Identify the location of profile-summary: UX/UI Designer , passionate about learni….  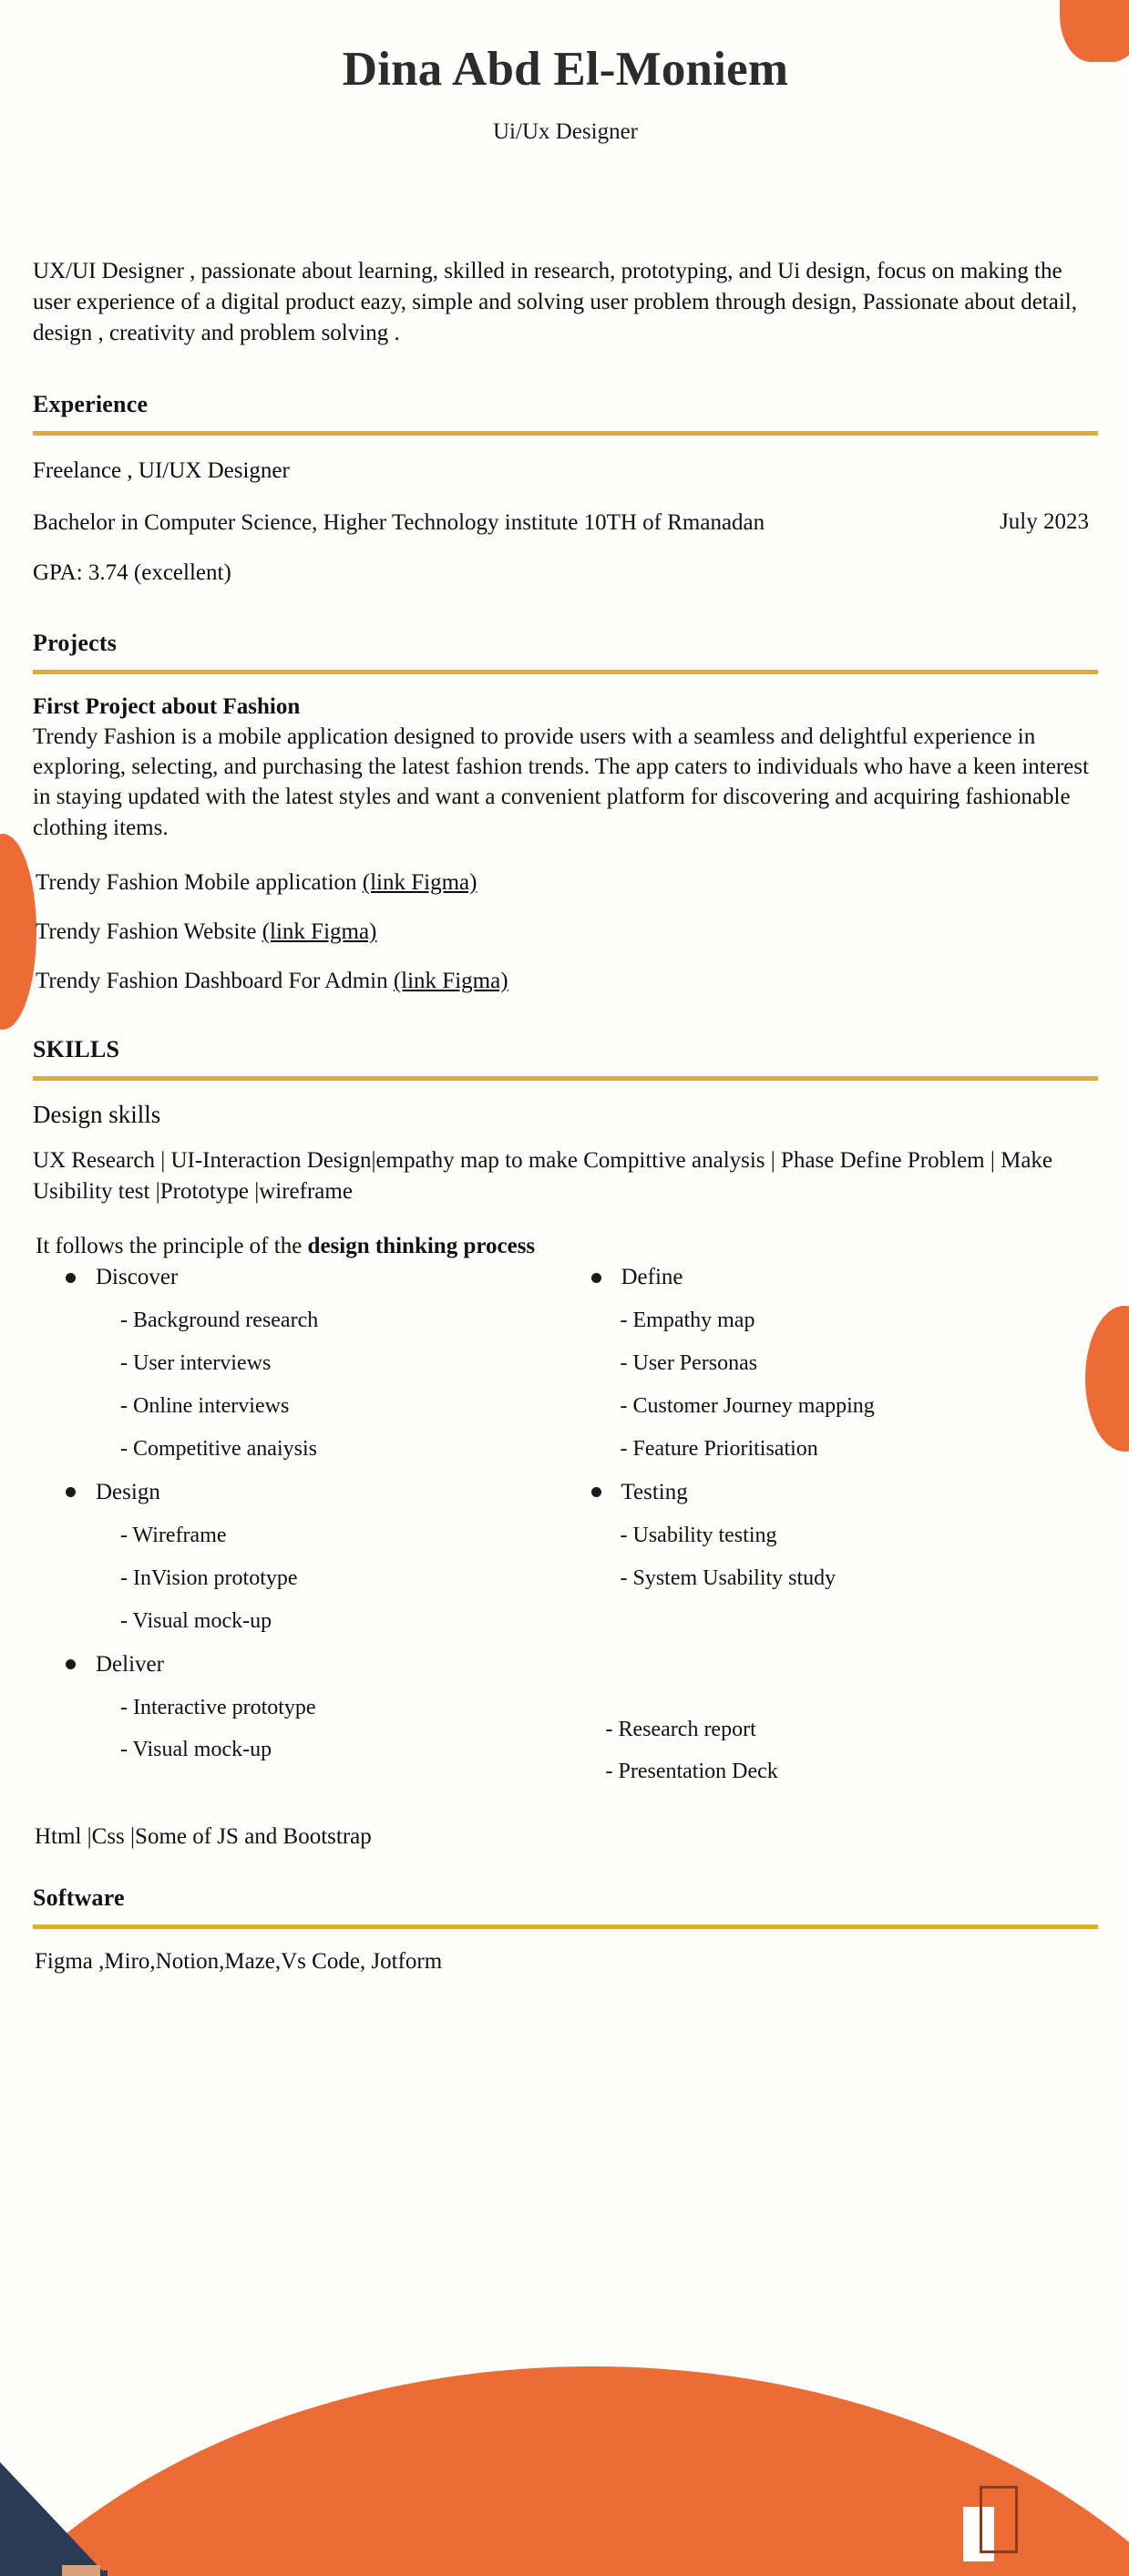
(555, 302).